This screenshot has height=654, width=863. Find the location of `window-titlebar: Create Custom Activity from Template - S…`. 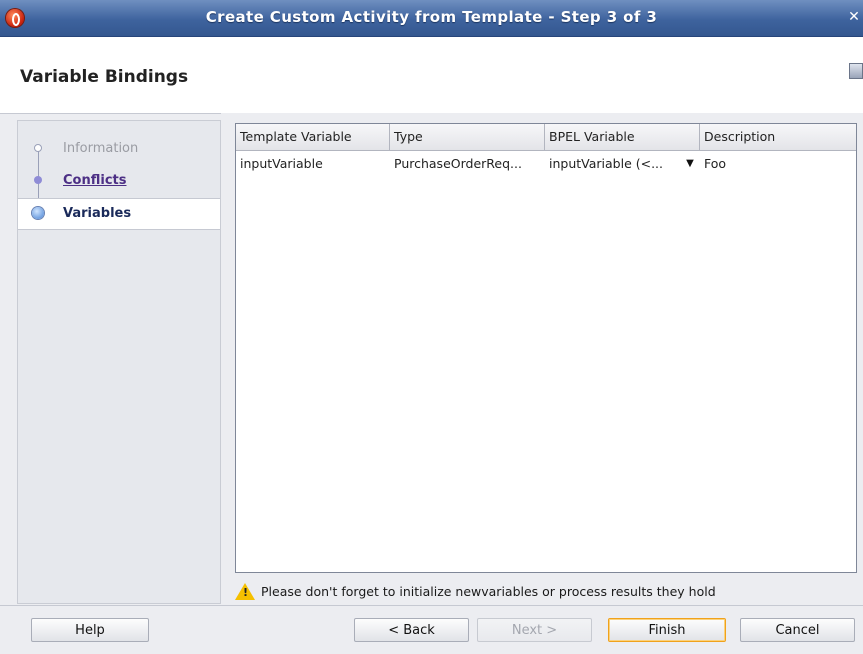

window-titlebar: Create Custom Activity from Template - S… is located at coordinates (431, 18).